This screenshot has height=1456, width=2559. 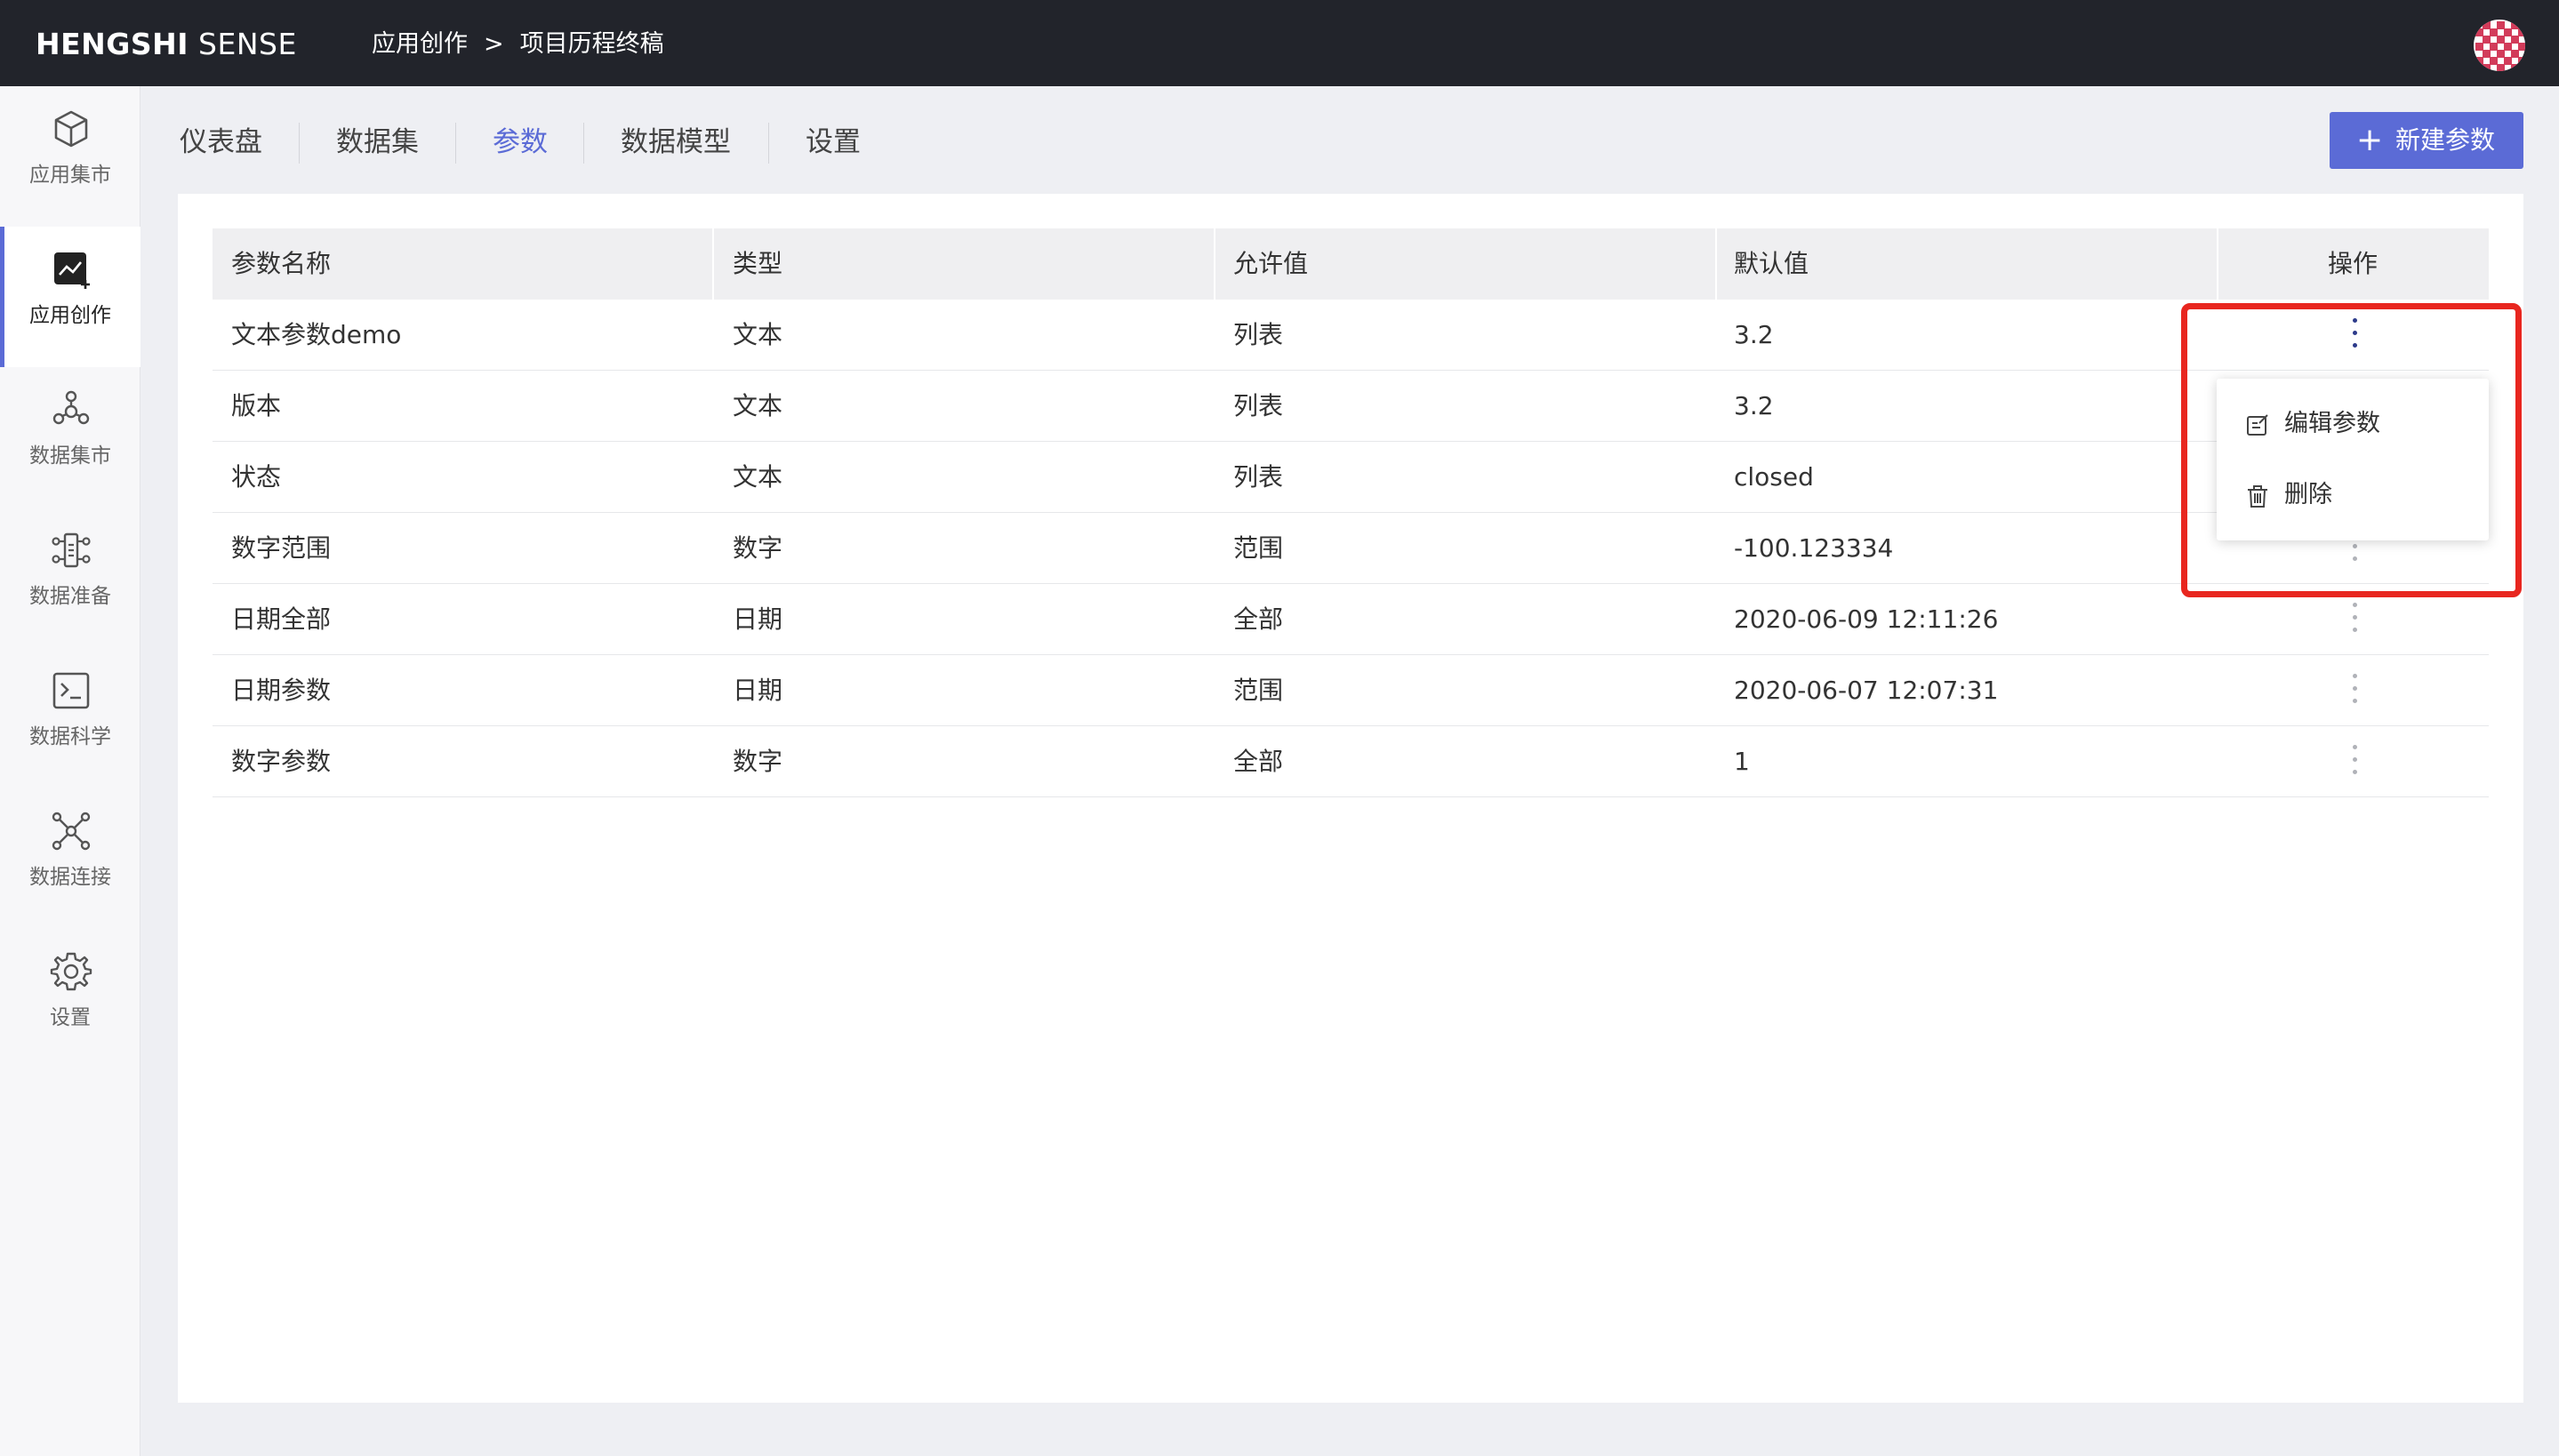 What do you see at coordinates (71, 550) in the screenshot?
I see `data-prep-icon` at bounding box center [71, 550].